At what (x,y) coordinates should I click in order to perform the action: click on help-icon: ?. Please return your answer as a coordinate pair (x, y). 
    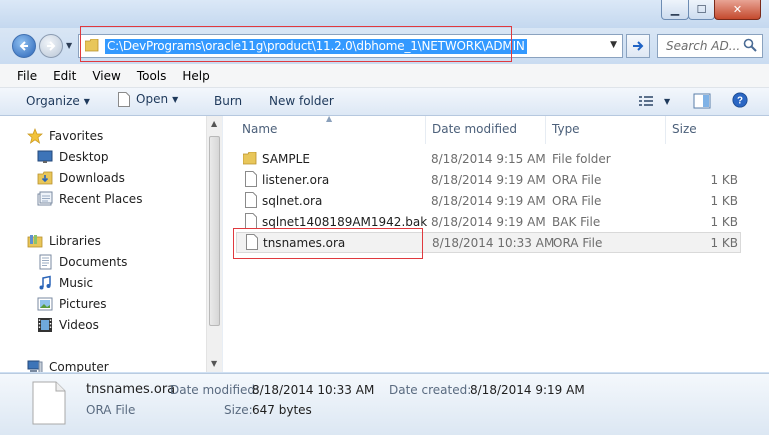
    Looking at the image, I should click on (740, 100).